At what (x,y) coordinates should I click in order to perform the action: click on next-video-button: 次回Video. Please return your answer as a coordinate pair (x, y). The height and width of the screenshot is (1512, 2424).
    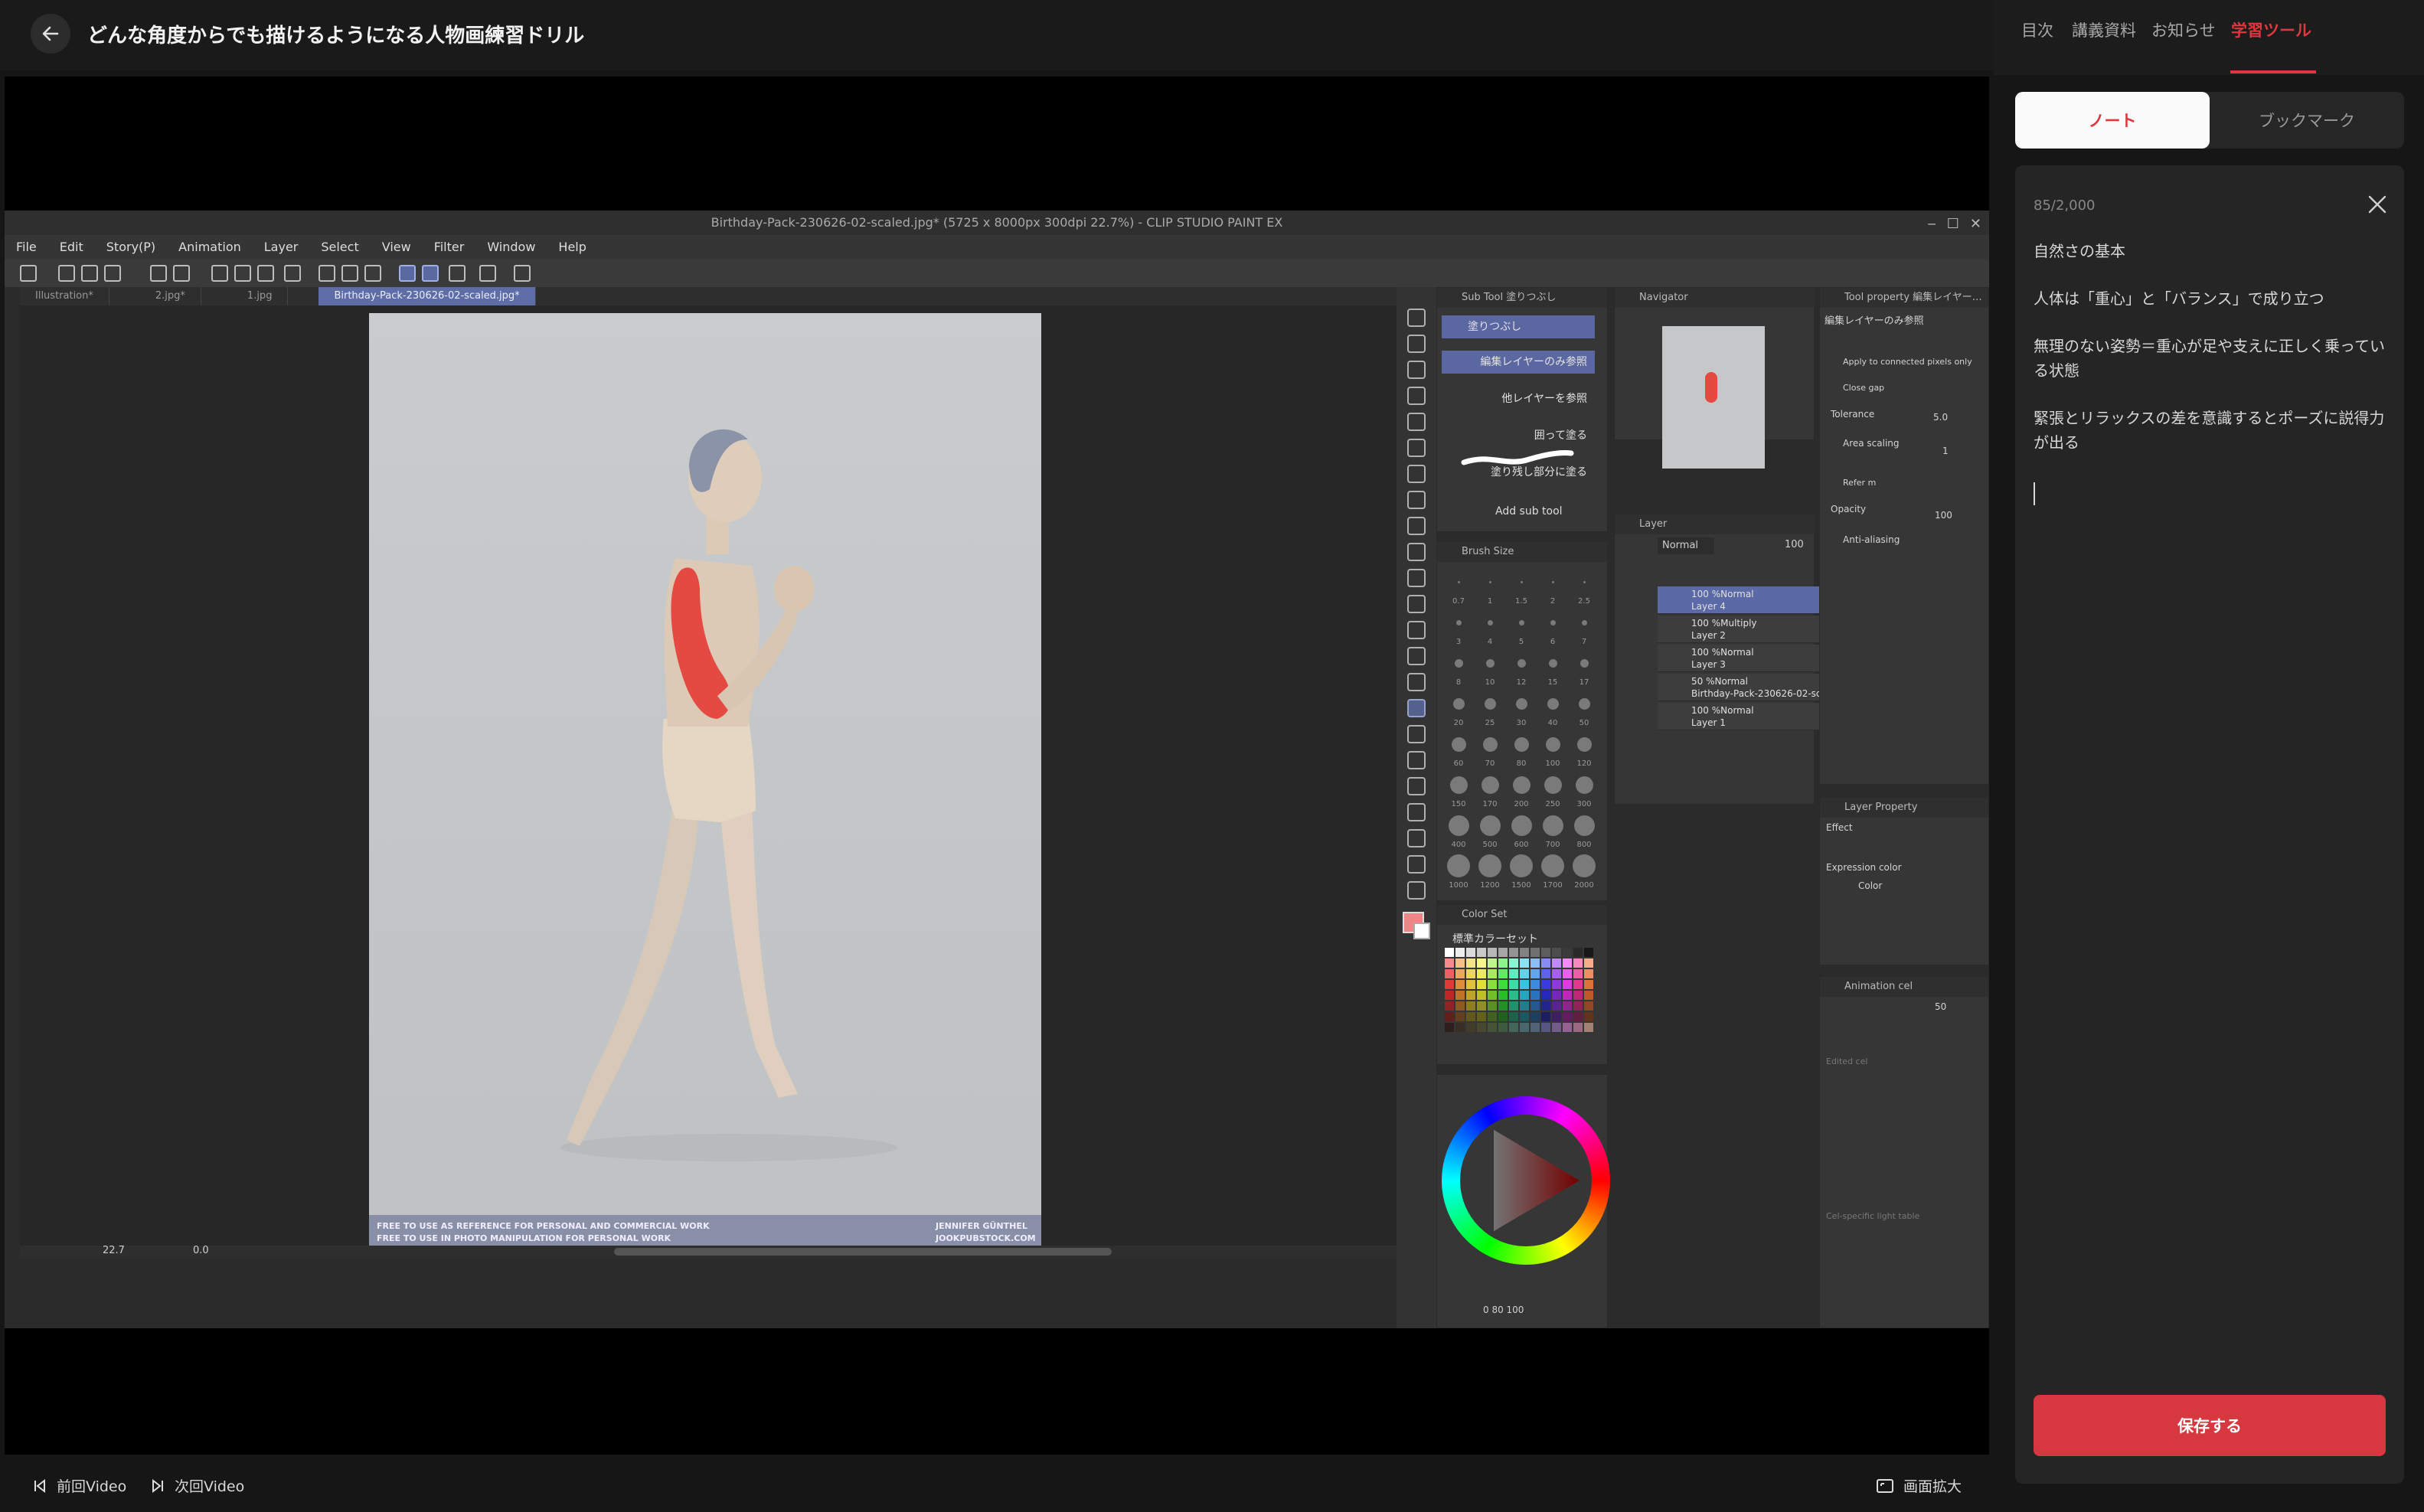
    Looking at the image, I should click on (197, 1485).